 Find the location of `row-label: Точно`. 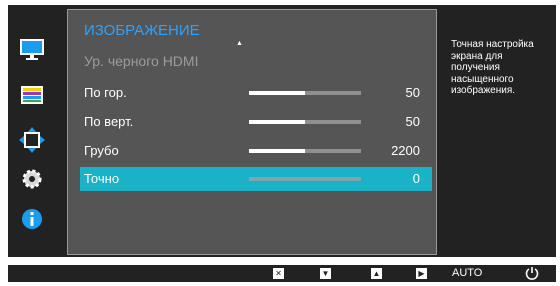

row-label: Точно is located at coordinates (102, 178).